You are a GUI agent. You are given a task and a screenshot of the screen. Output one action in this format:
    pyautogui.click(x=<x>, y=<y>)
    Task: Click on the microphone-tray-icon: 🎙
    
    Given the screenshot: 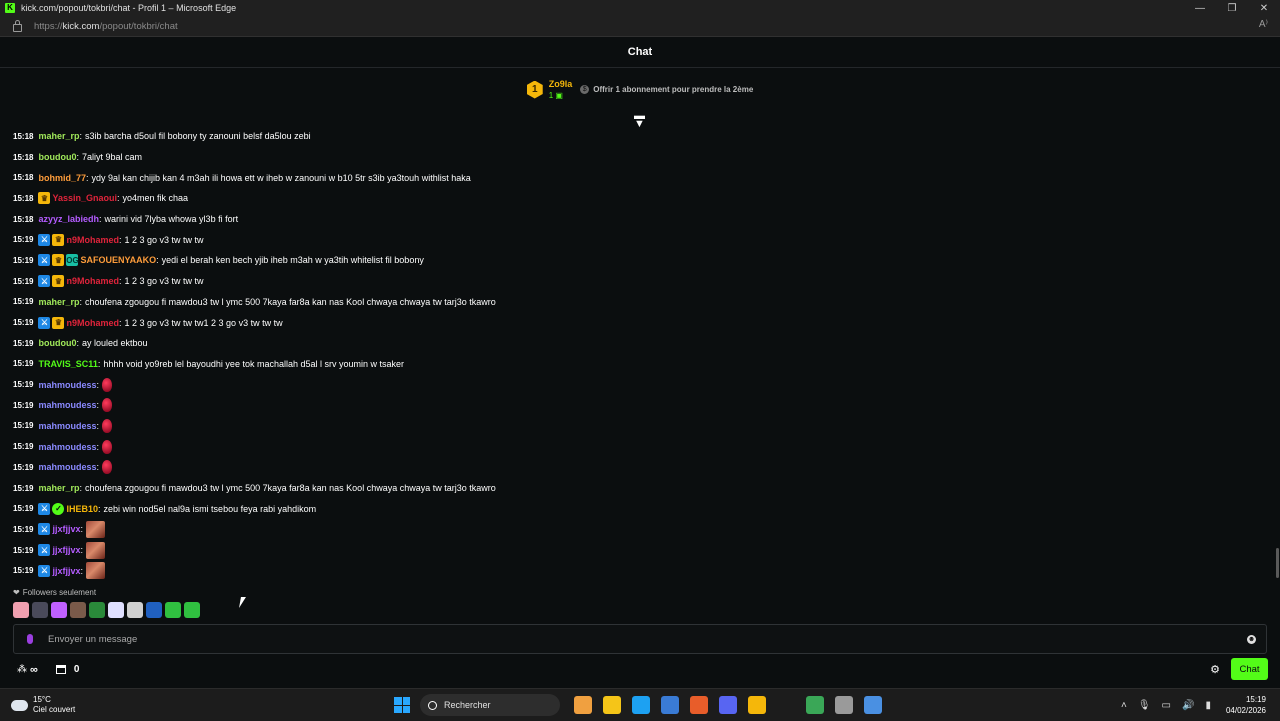 What is the action you would take?
    pyautogui.click(x=1144, y=705)
    